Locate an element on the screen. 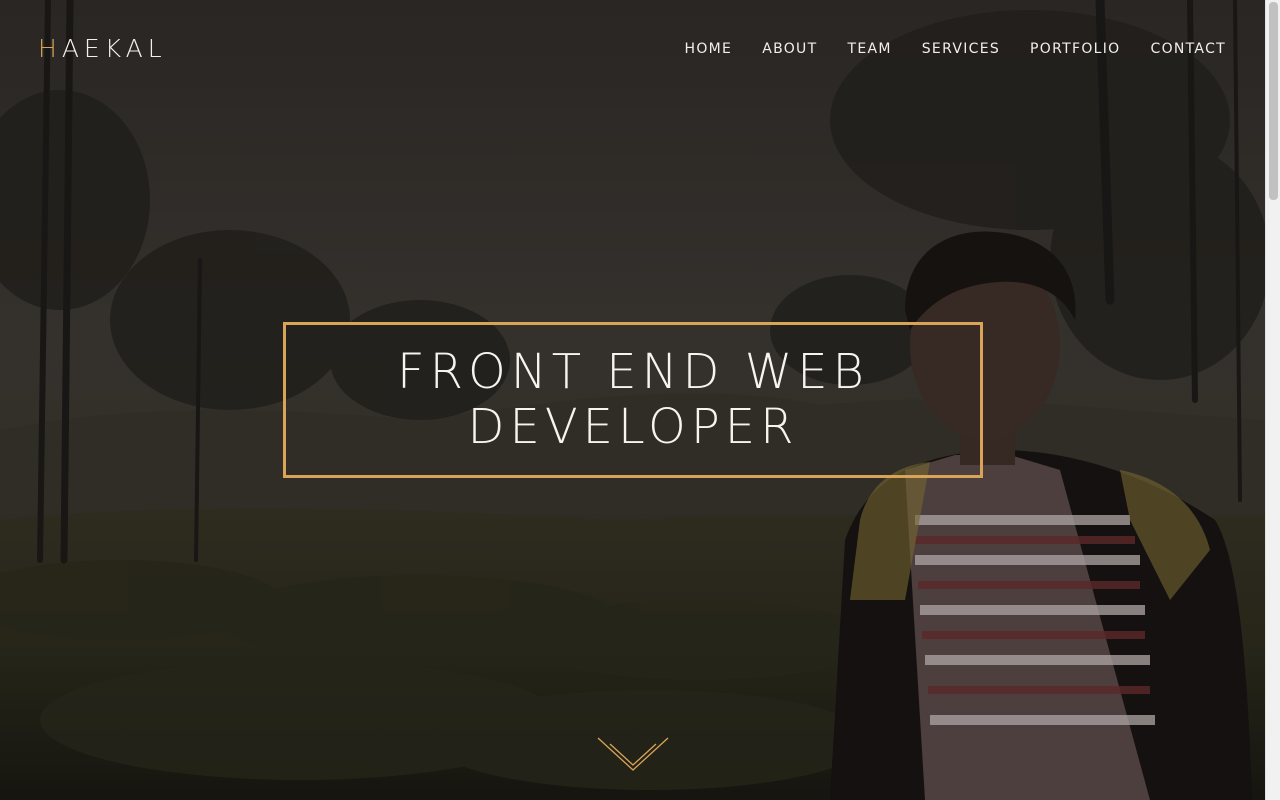  nav-item-about: ABOUT is located at coordinates (789, 49).